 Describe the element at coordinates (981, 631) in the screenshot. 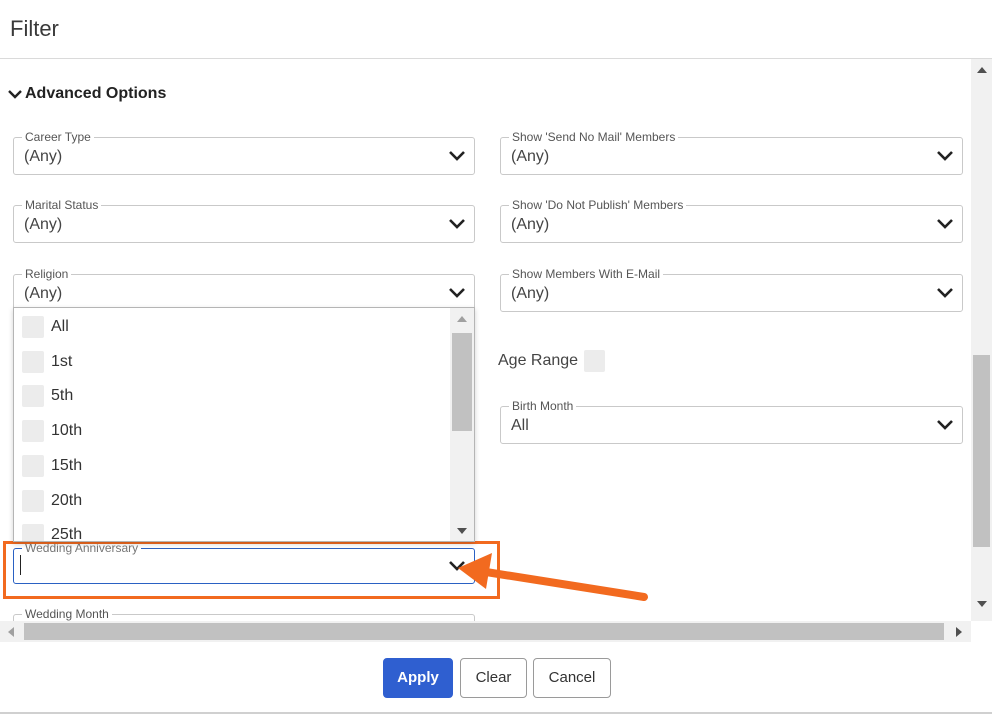

I see `scrollbar-corner` at that location.